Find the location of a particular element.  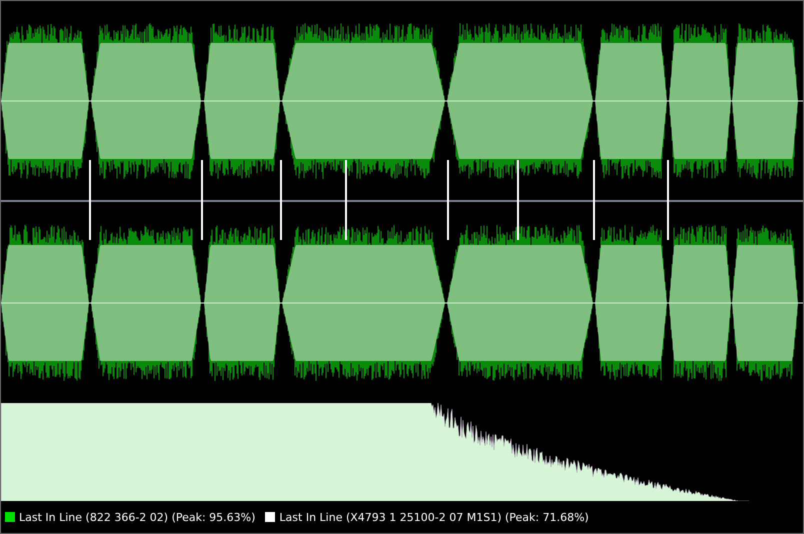

legend-label: Last In Line (X4793 1 25100-2 07 M1S1) (Peak: 71.68%) is located at coordinates (434, 517).